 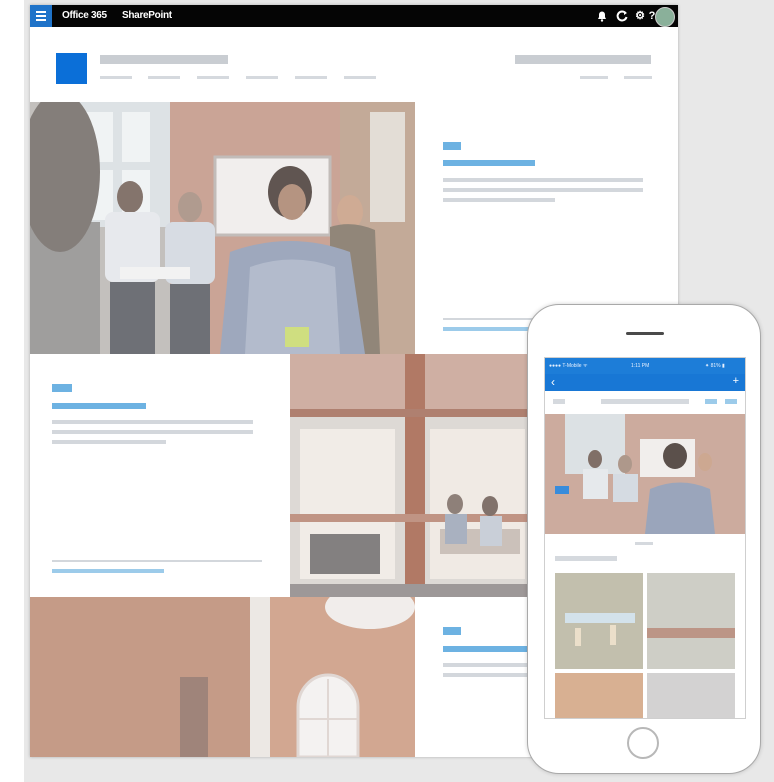 I want to click on tile-link, so click(x=108, y=571).